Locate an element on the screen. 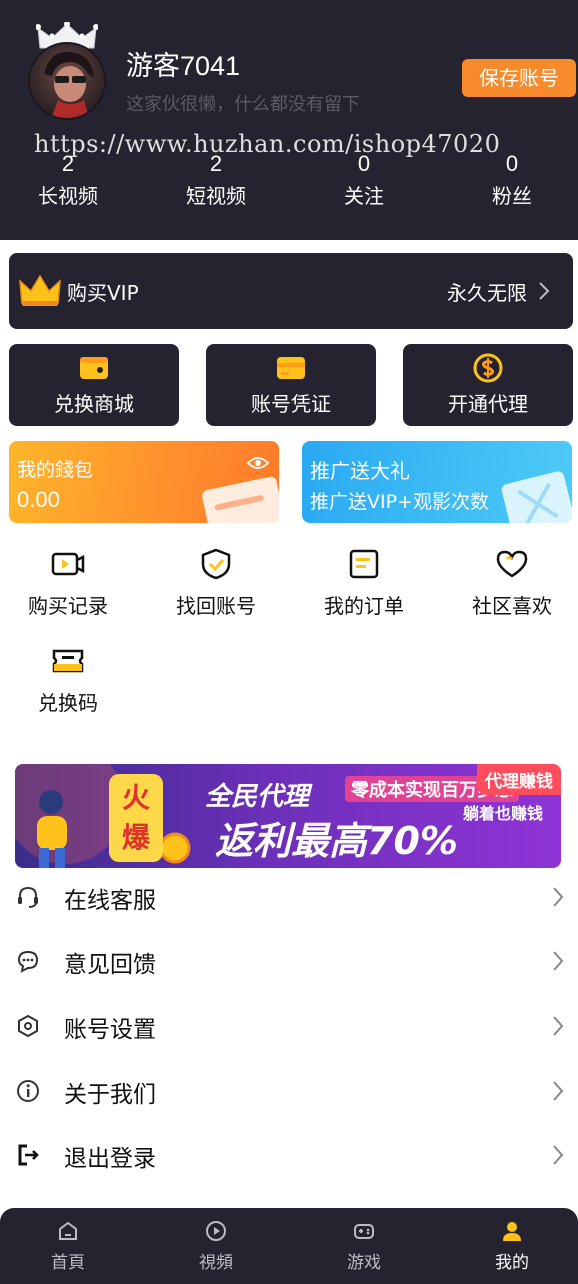 This screenshot has height=1284, width=578. info-icon is located at coordinates (28, 1091).